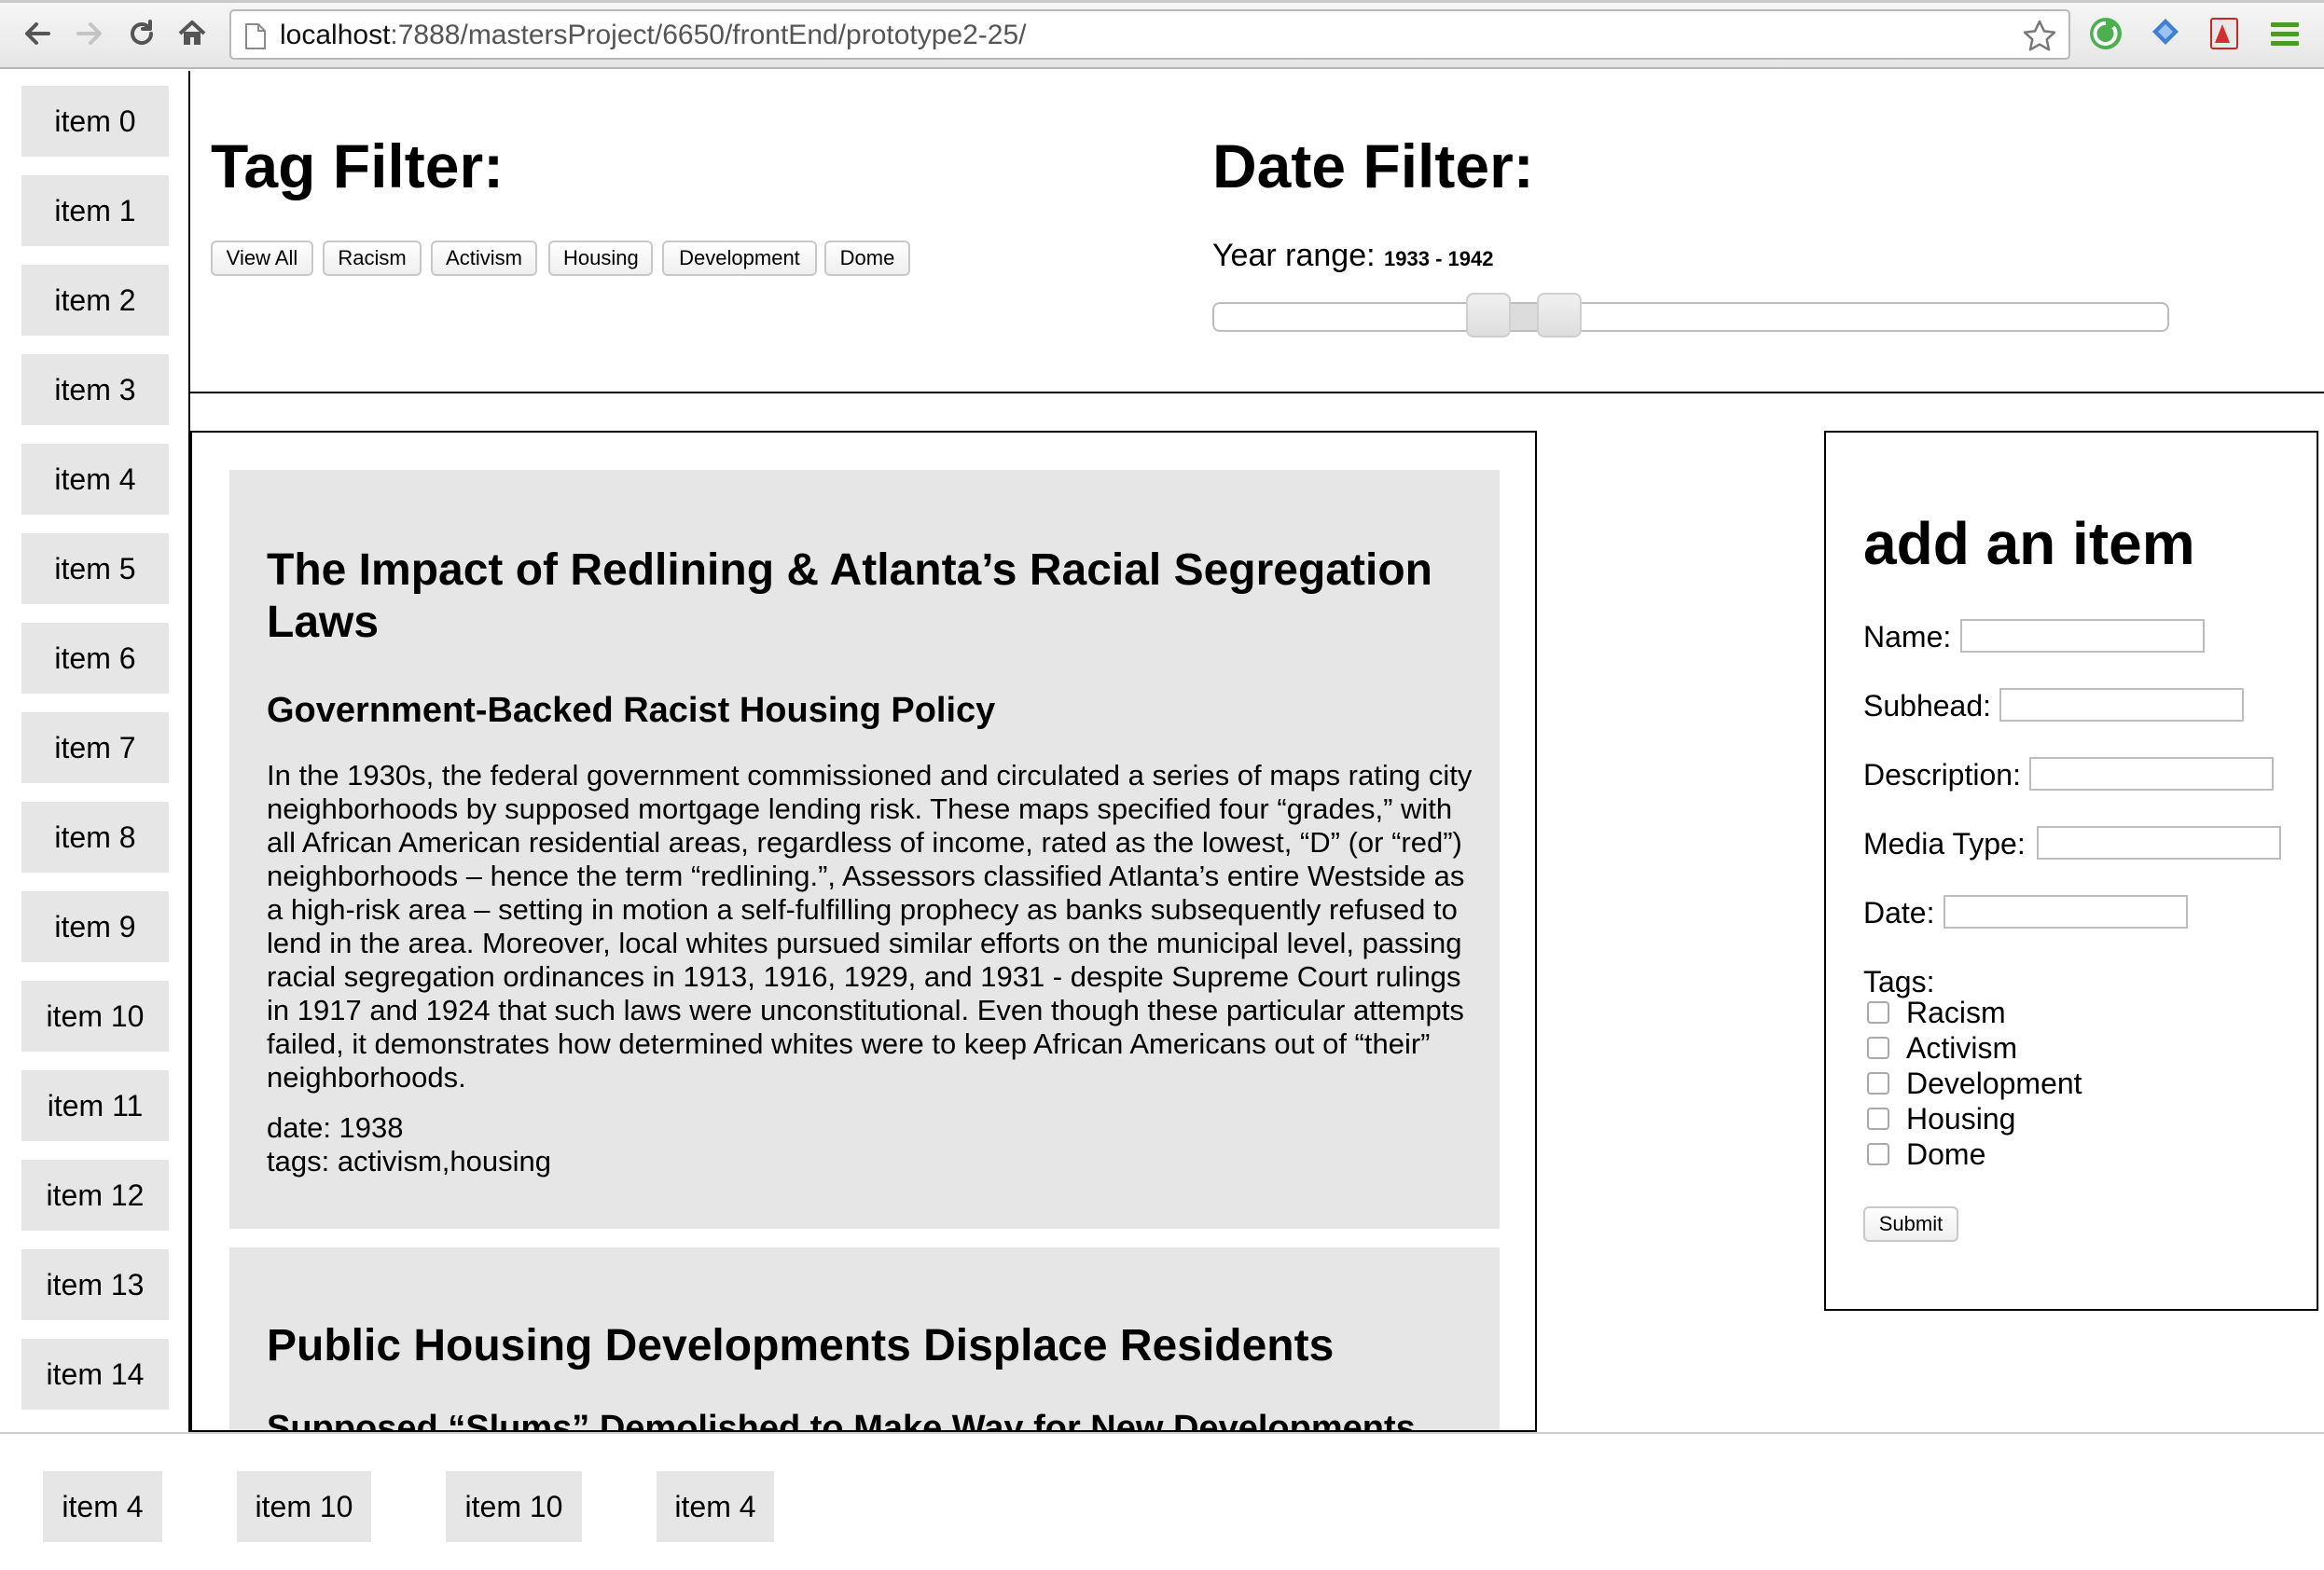 The width and height of the screenshot is (2324, 1570). Describe the element at coordinates (600, 258) in the screenshot. I see `tag-button-housing: Housing` at that location.